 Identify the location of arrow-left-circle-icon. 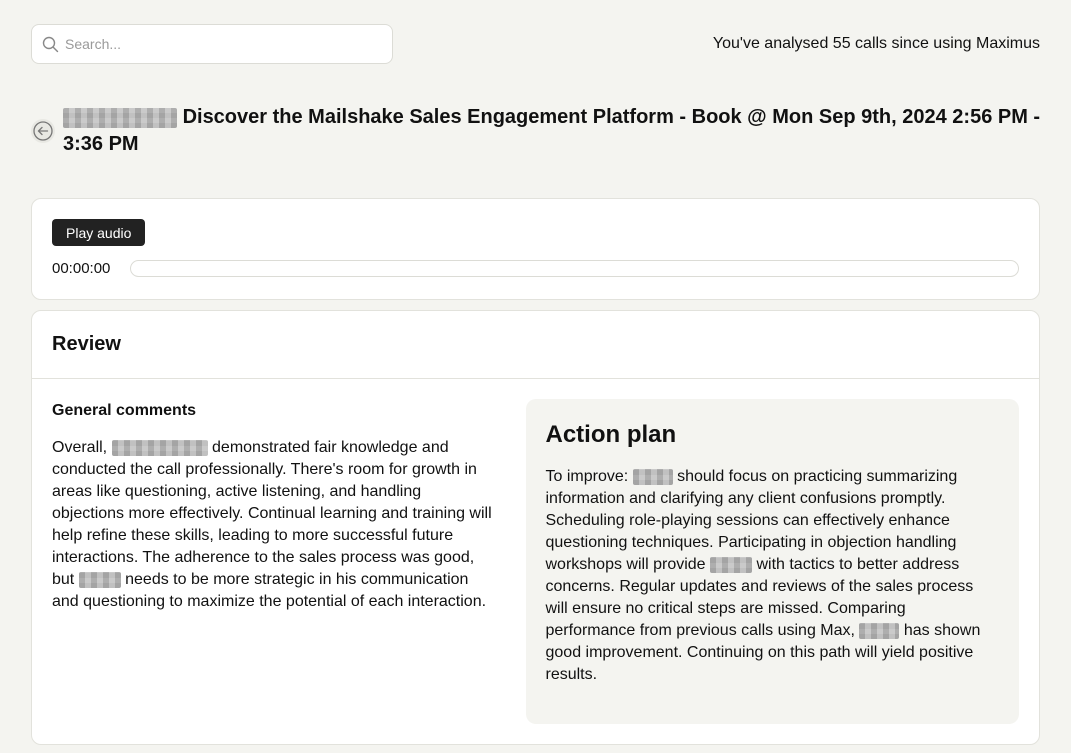
(43, 131).